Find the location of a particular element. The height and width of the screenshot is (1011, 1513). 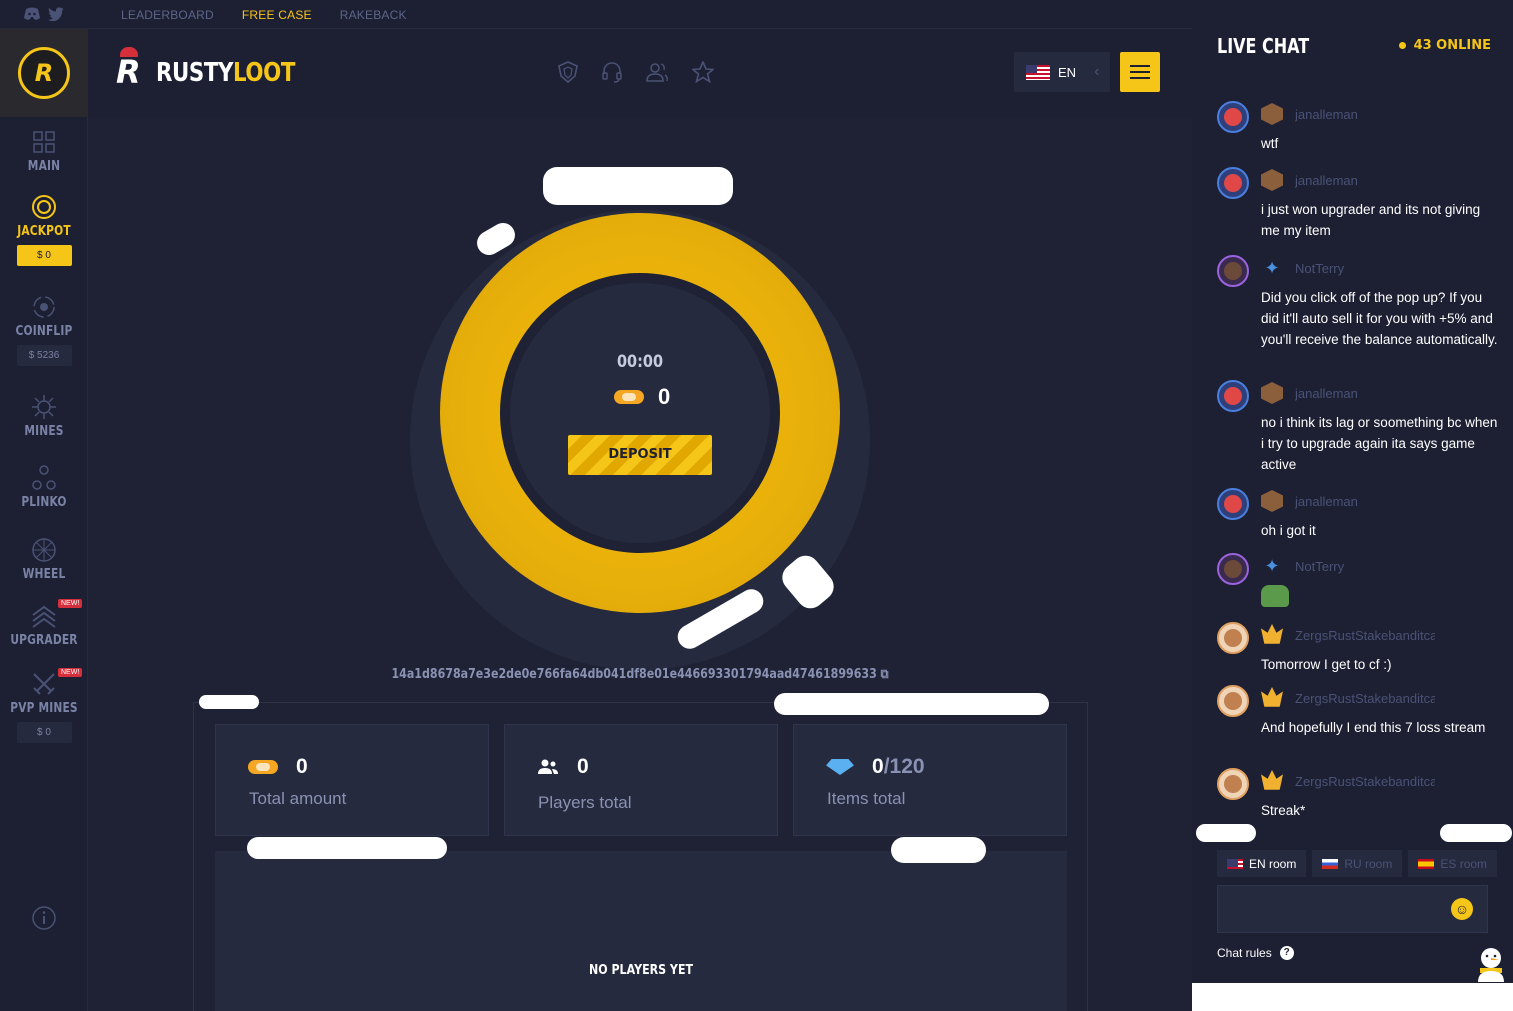

us-flag-icon is located at coordinates (1235, 863).